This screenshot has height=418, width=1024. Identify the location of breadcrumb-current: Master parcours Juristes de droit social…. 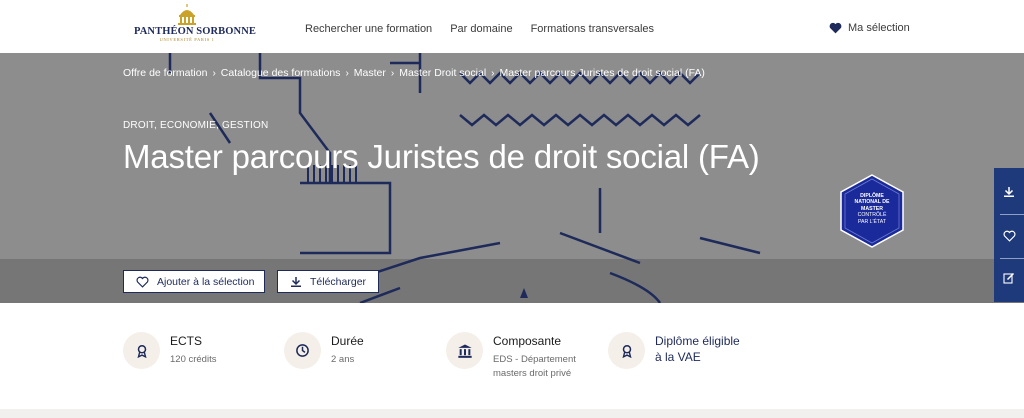
(602, 73).